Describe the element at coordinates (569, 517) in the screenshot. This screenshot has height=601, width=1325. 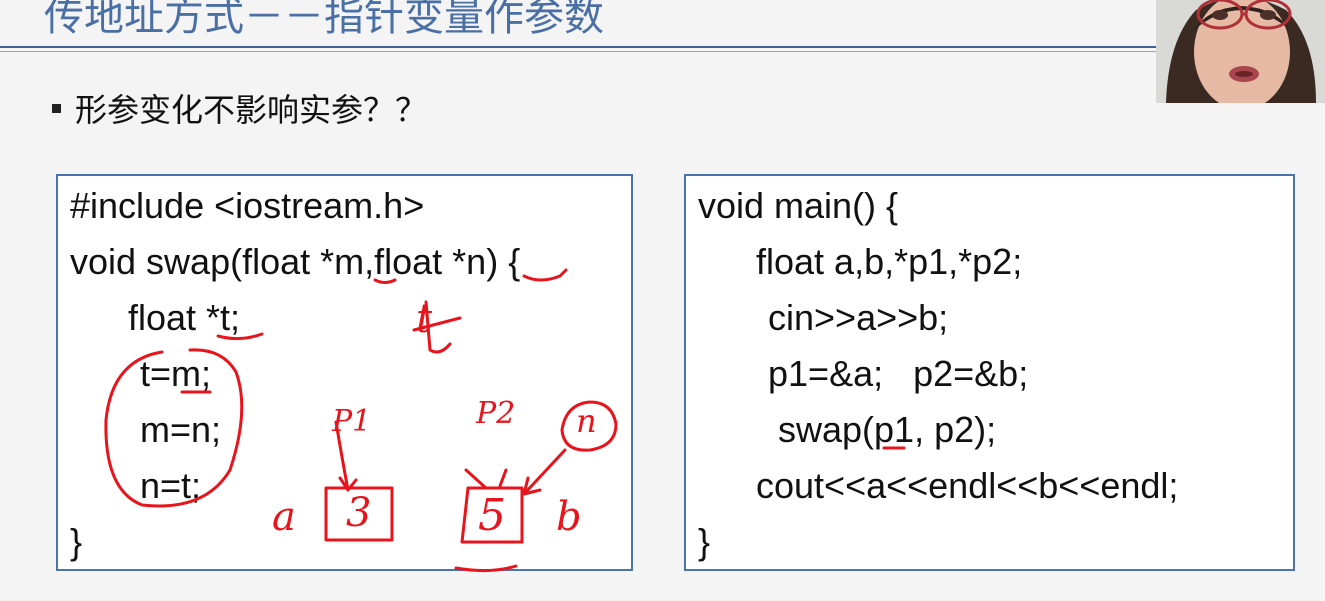
I see `annotation-label: b` at that location.